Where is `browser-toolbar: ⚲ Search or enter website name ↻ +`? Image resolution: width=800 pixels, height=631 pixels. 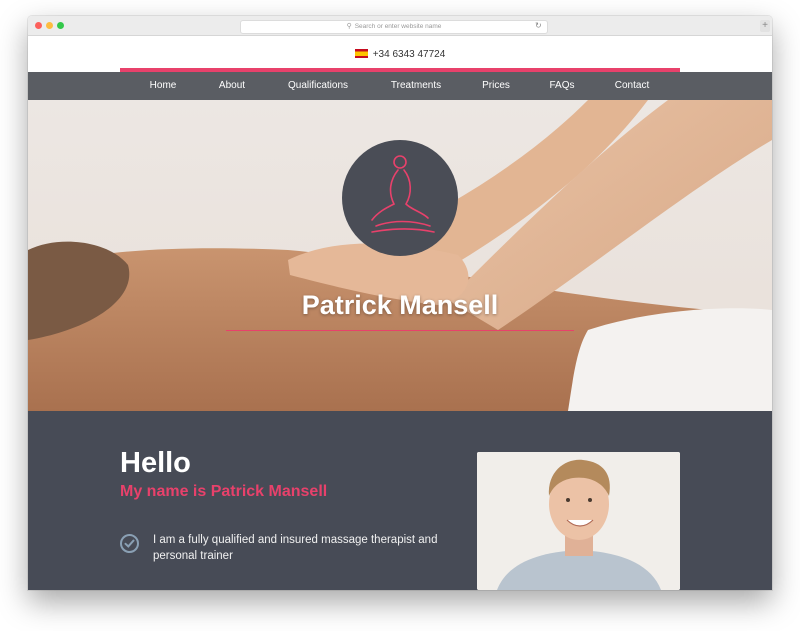
browser-toolbar: ⚲ Search or enter website name ↻ + is located at coordinates (400, 26).